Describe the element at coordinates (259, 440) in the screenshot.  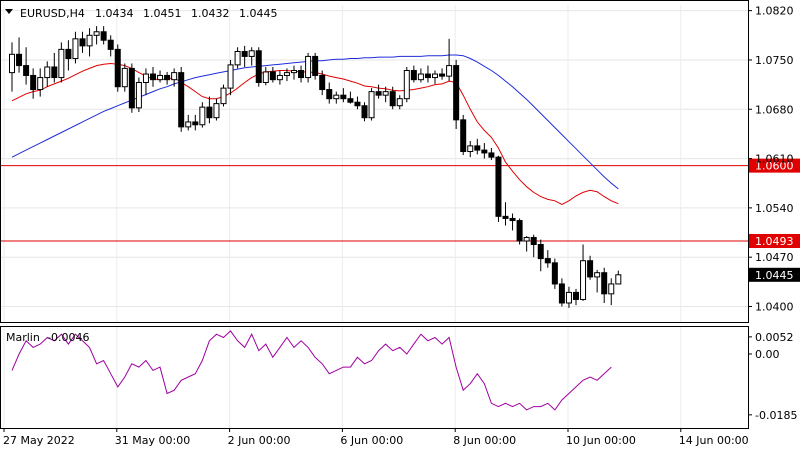
I see `time-tick-label: 2 Jun 00:00` at that location.